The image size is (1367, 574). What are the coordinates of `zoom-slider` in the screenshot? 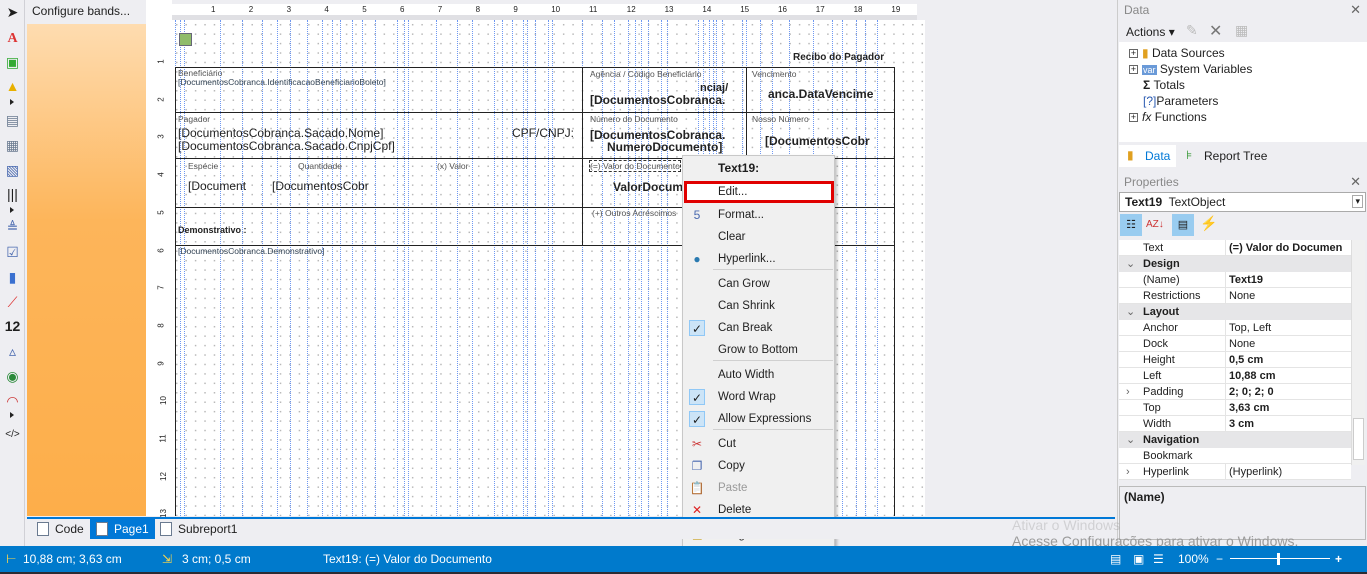 It's located at (1280, 558).